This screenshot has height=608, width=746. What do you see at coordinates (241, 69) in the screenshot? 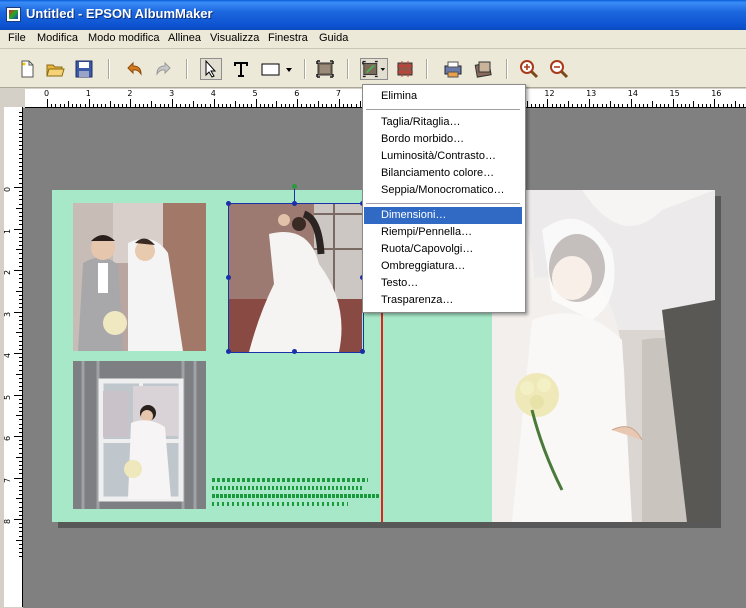
I see `text-tool-icon` at bounding box center [241, 69].